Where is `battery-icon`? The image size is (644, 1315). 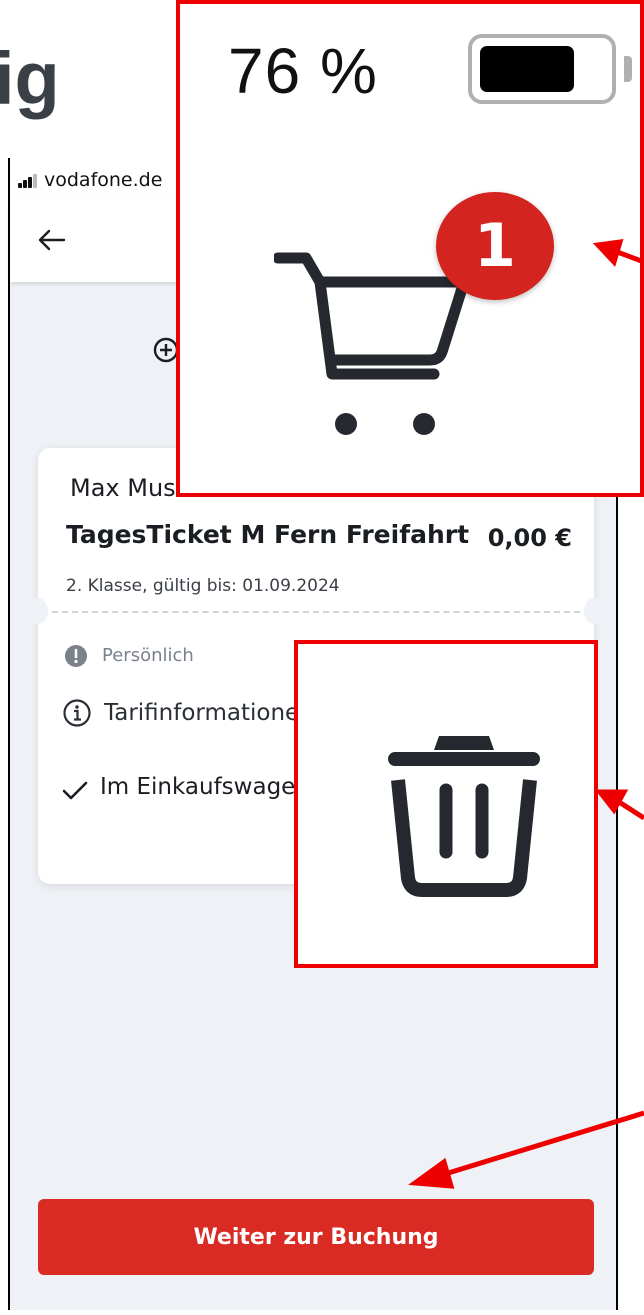
battery-icon is located at coordinates (542, 69).